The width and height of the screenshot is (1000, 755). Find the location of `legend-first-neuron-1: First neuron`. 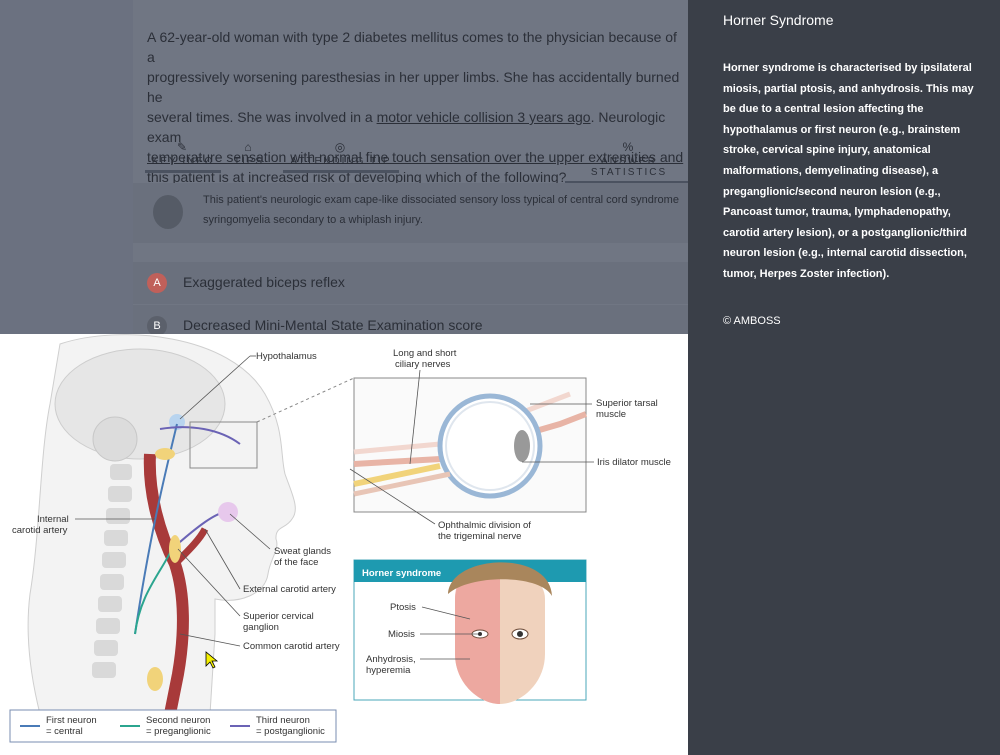

legend-first-neuron-1: First neuron is located at coordinates (71, 720).